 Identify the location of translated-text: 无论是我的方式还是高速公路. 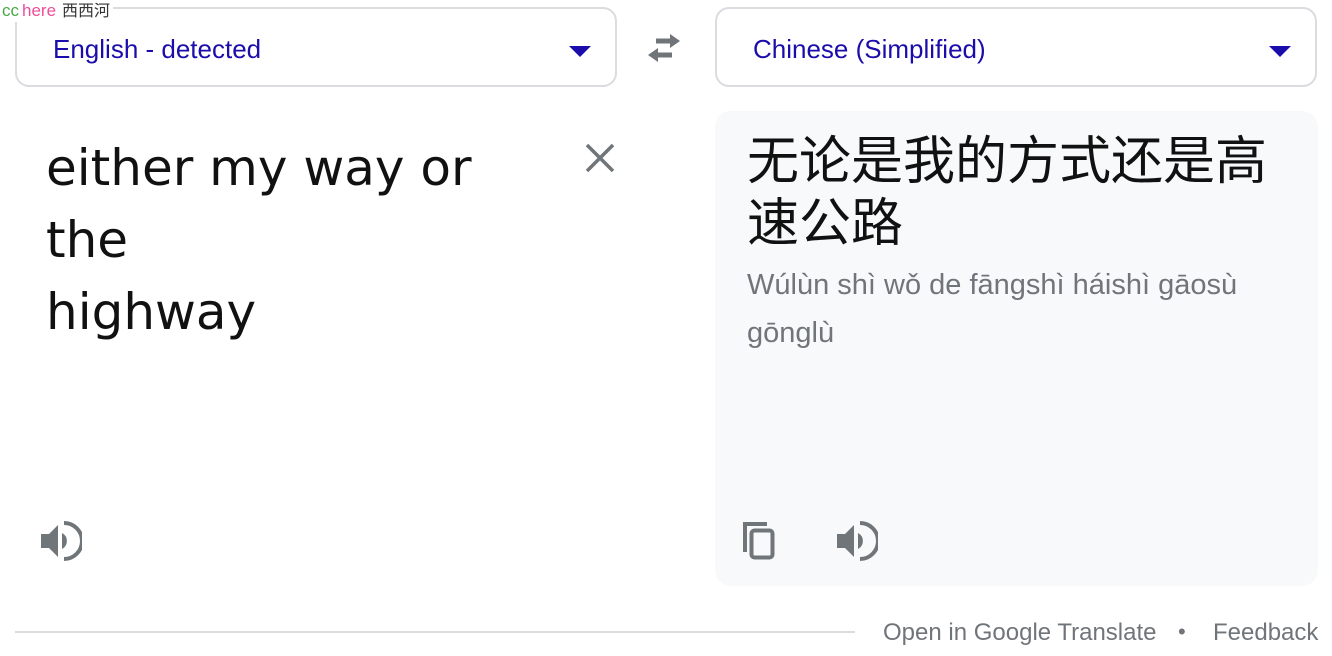
(1007, 193).